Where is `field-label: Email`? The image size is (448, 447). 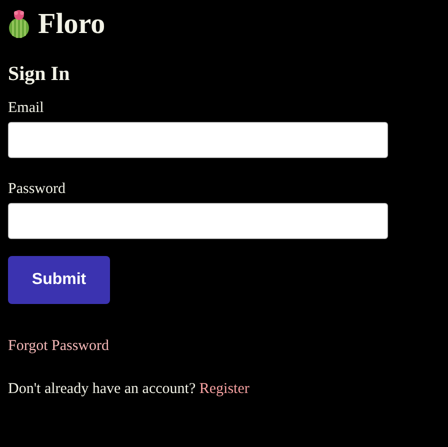
field-label: Email is located at coordinates (26, 108).